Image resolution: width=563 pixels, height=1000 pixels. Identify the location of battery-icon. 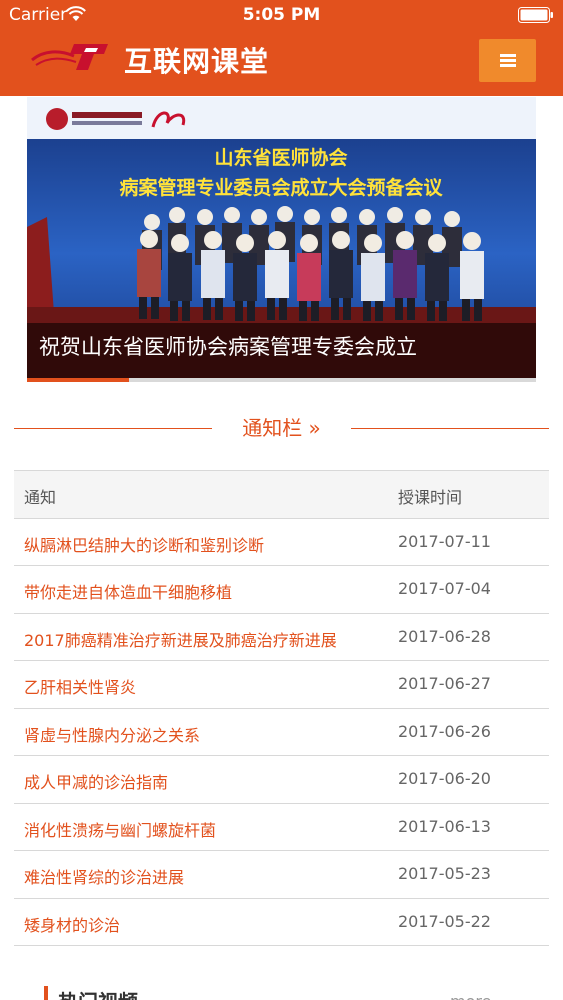
(535, 15).